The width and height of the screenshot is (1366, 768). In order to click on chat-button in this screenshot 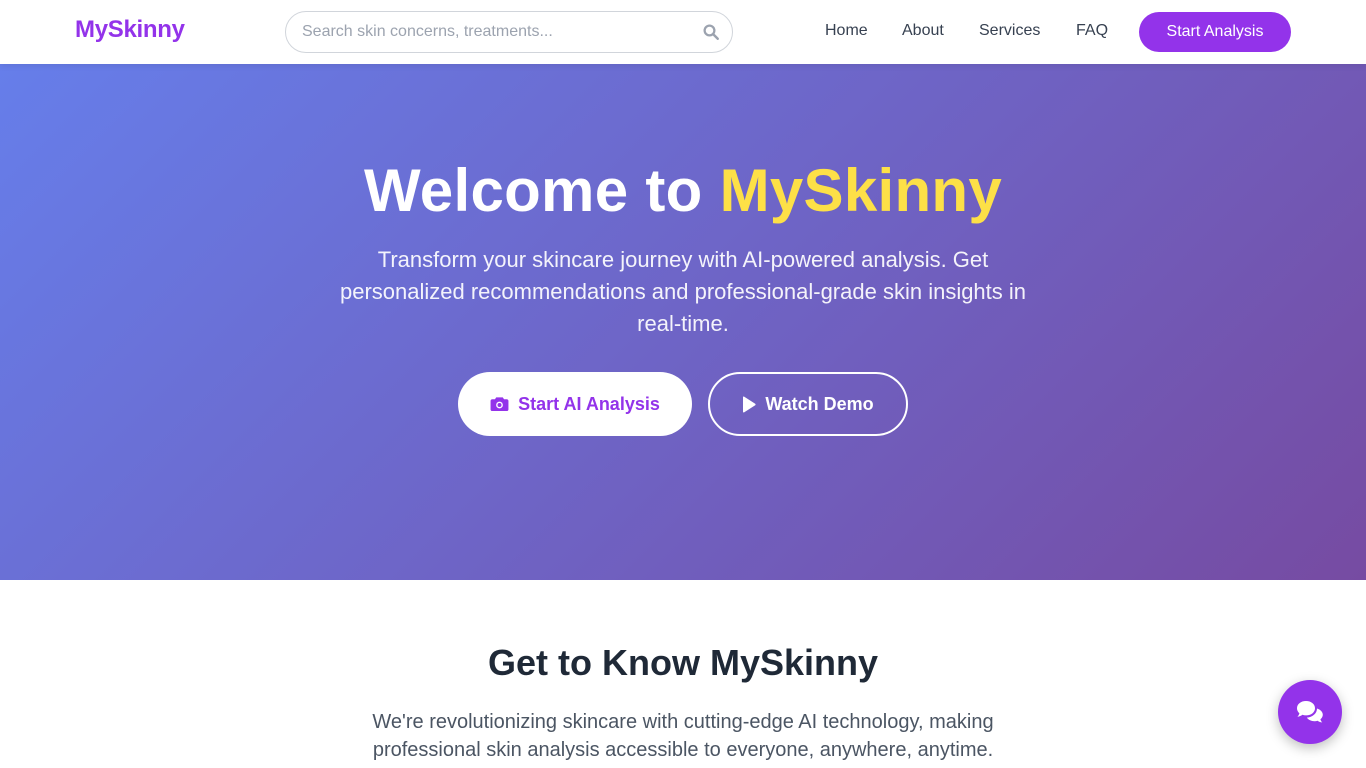, I will do `click(1310, 712)`.